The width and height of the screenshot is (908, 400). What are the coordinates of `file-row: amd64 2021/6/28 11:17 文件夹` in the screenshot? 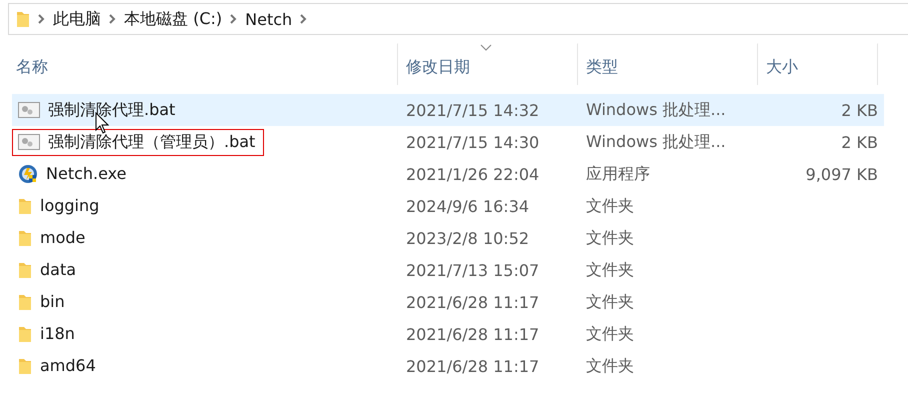 It's located at (448, 366).